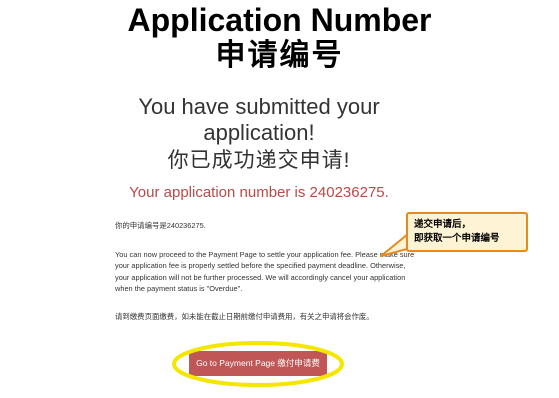 This screenshot has height=398, width=559. I want to click on callout-pointer, so click(399, 245).